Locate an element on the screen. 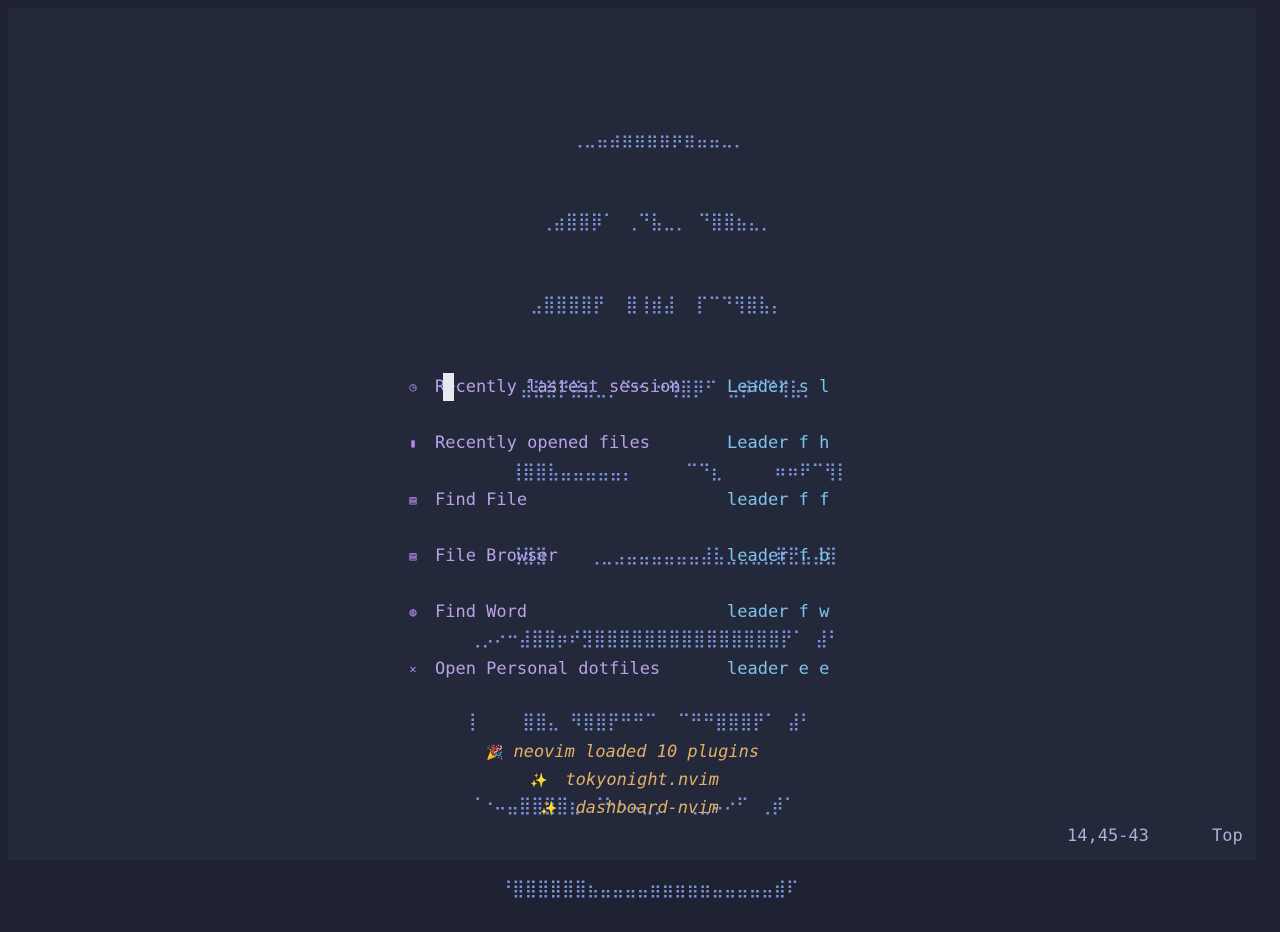 Image resolution: width=1280 pixels, height=932 pixels. scroll-position: Top is located at coordinates (1227, 836).